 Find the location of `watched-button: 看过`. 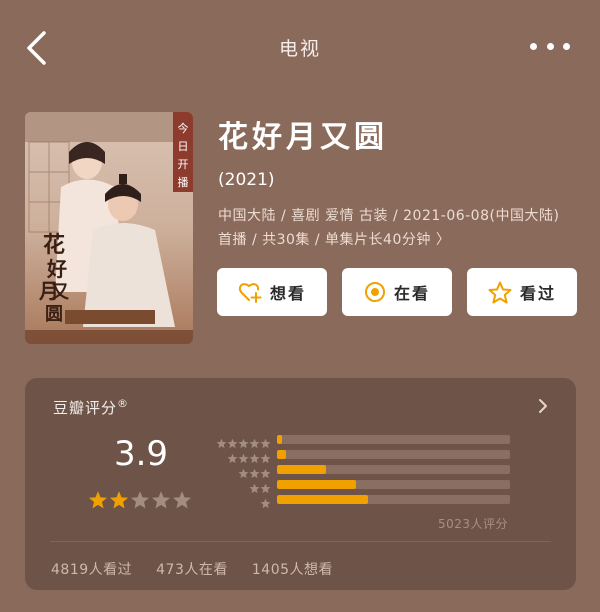

watched-button: 看过 is located at coordinates (522, 292).